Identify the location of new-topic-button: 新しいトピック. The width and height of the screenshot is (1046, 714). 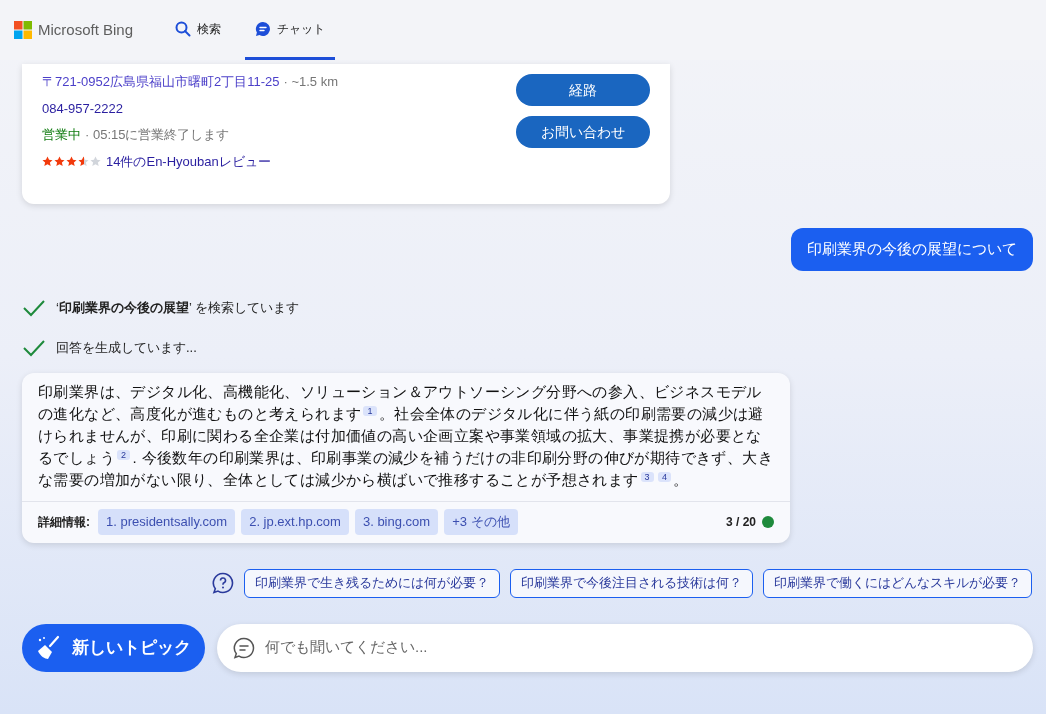
(113, 647).